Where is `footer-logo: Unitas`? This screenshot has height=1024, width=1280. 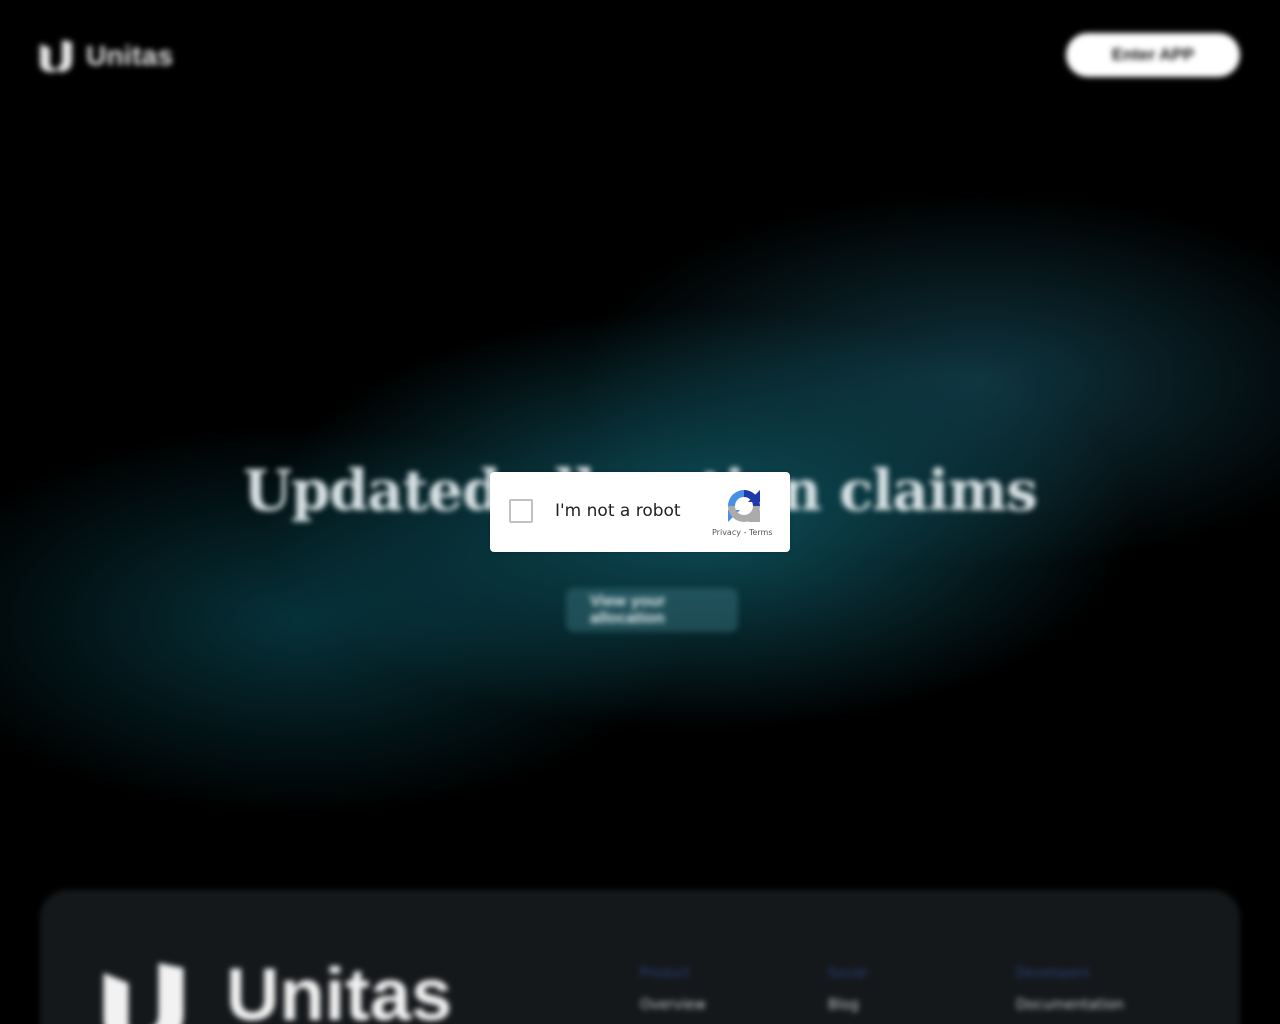 footer-logo: Unitas is located at coordinates (275, 991).